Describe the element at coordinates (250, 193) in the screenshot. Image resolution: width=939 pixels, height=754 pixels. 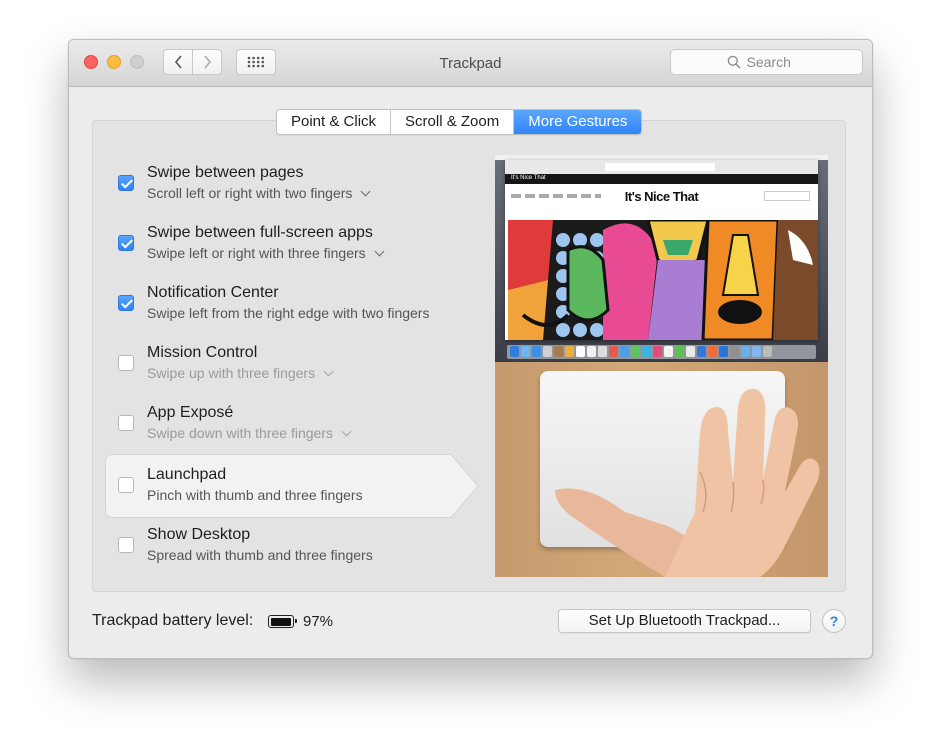
I see `gesture-subtitle-text: Scroll left or right with two fingers` at that location.